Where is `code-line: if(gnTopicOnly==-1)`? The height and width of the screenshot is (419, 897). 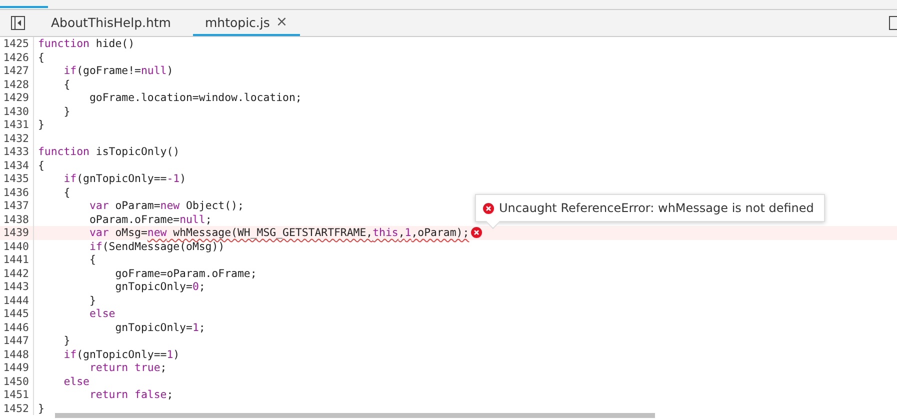
code-line: if(gnTopicOnly==-1) is located at coordinates (124, 179).